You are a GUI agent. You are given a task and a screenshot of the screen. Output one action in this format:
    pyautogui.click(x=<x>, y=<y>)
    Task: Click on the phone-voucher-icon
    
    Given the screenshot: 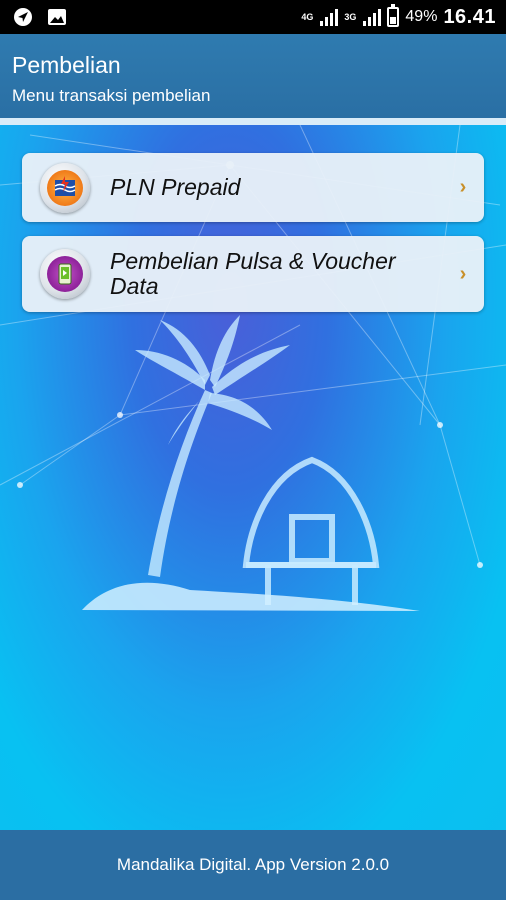 What is the action you would take?
    pyautogui.click(x=65, y=274)
    